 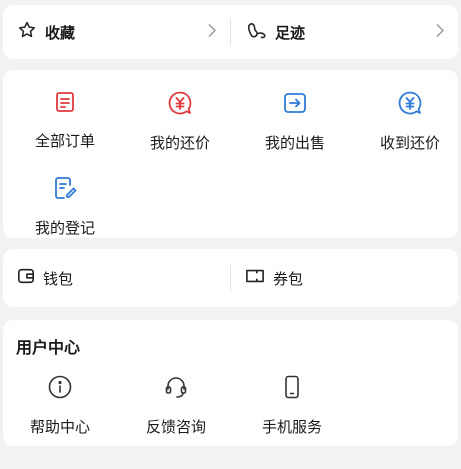 I want to click on footprints-entry: 足迹, so click(x=344, y=32).